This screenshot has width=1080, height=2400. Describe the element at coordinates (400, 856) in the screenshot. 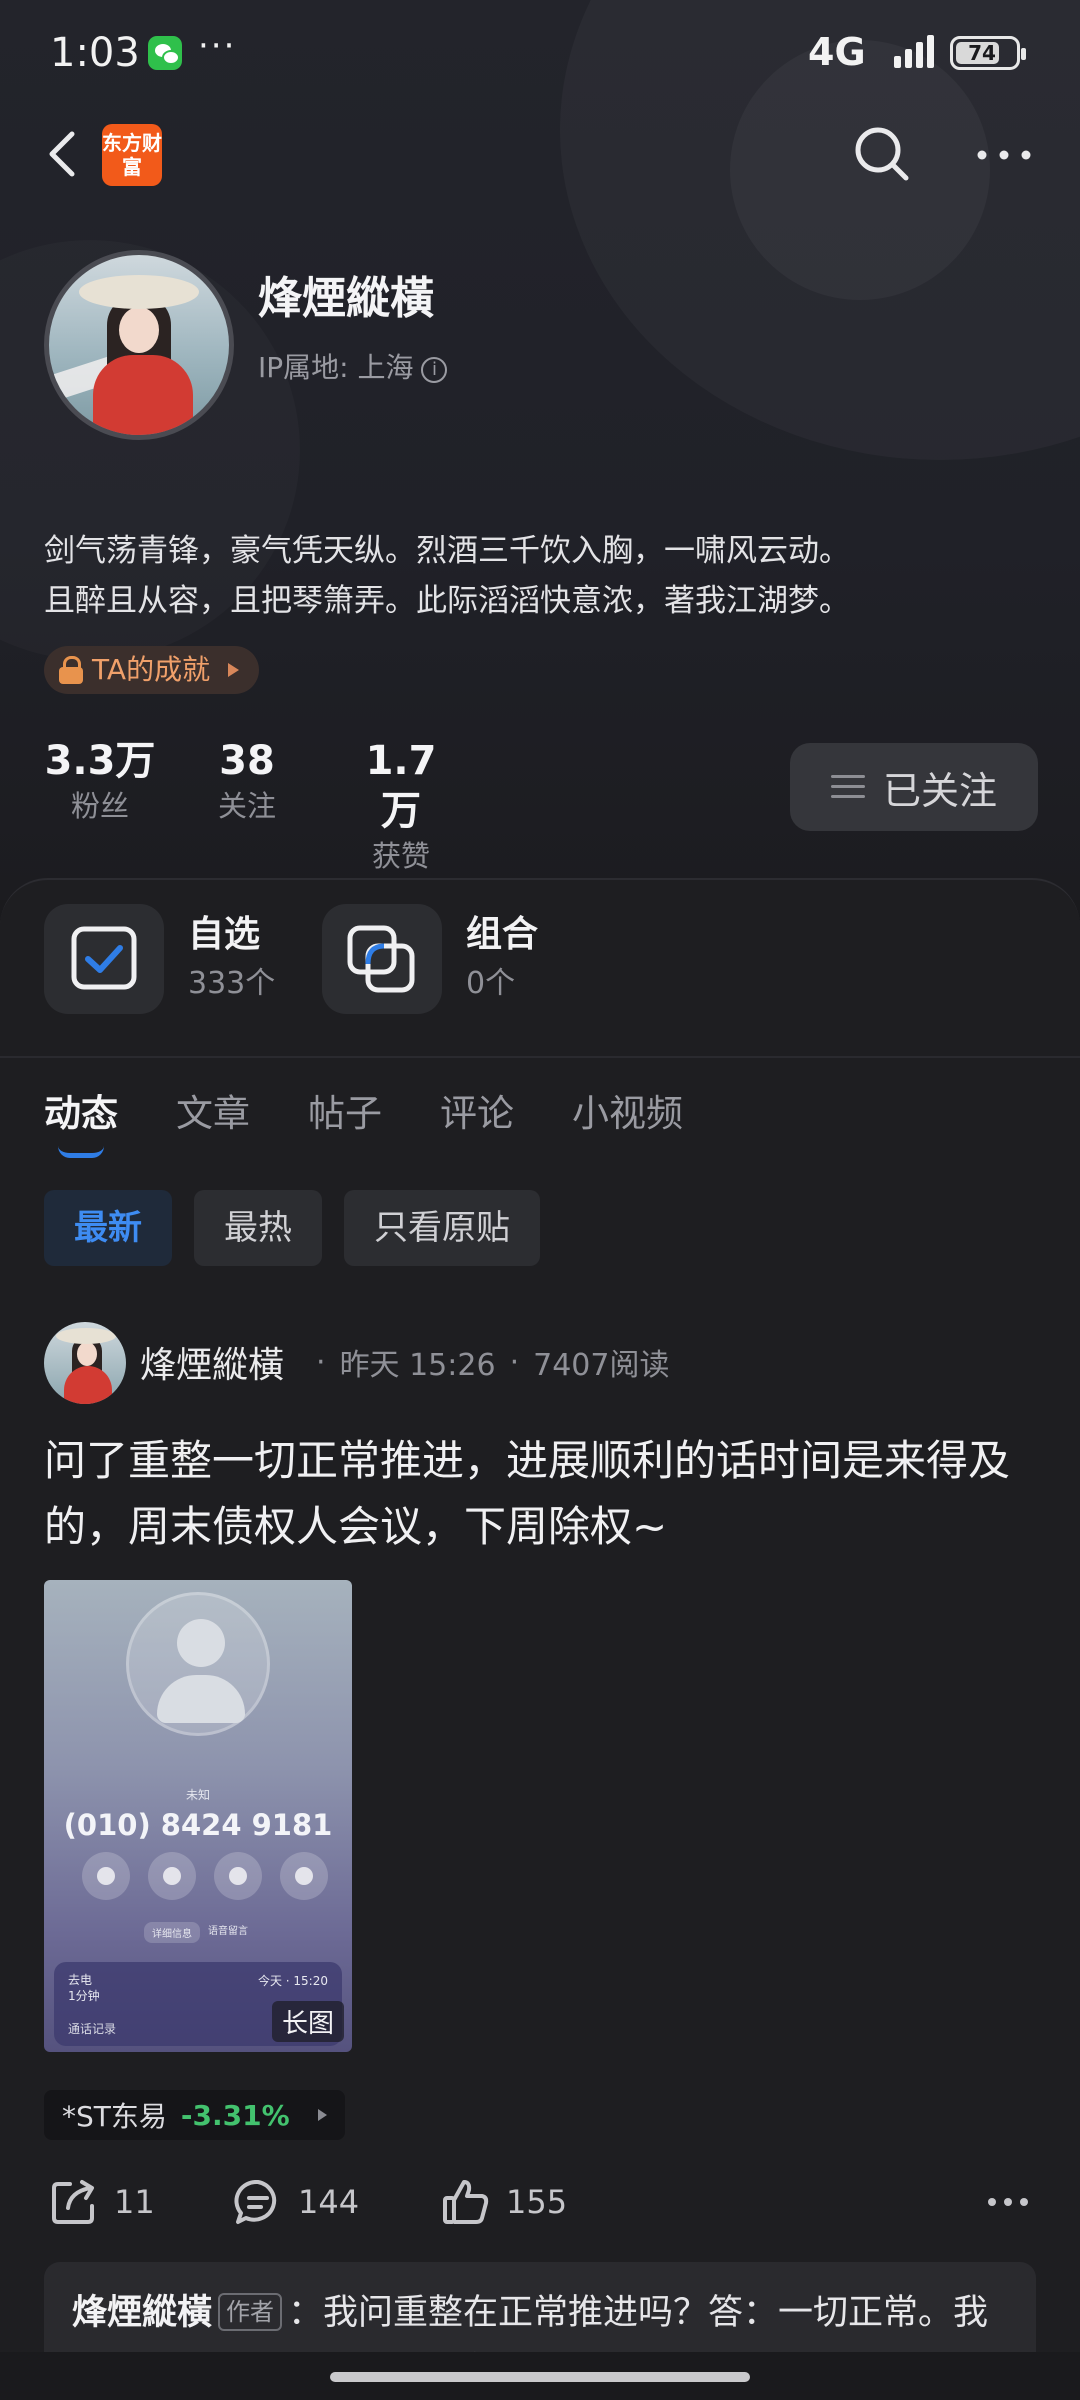

I see `stat-label: 获赞` at that location.